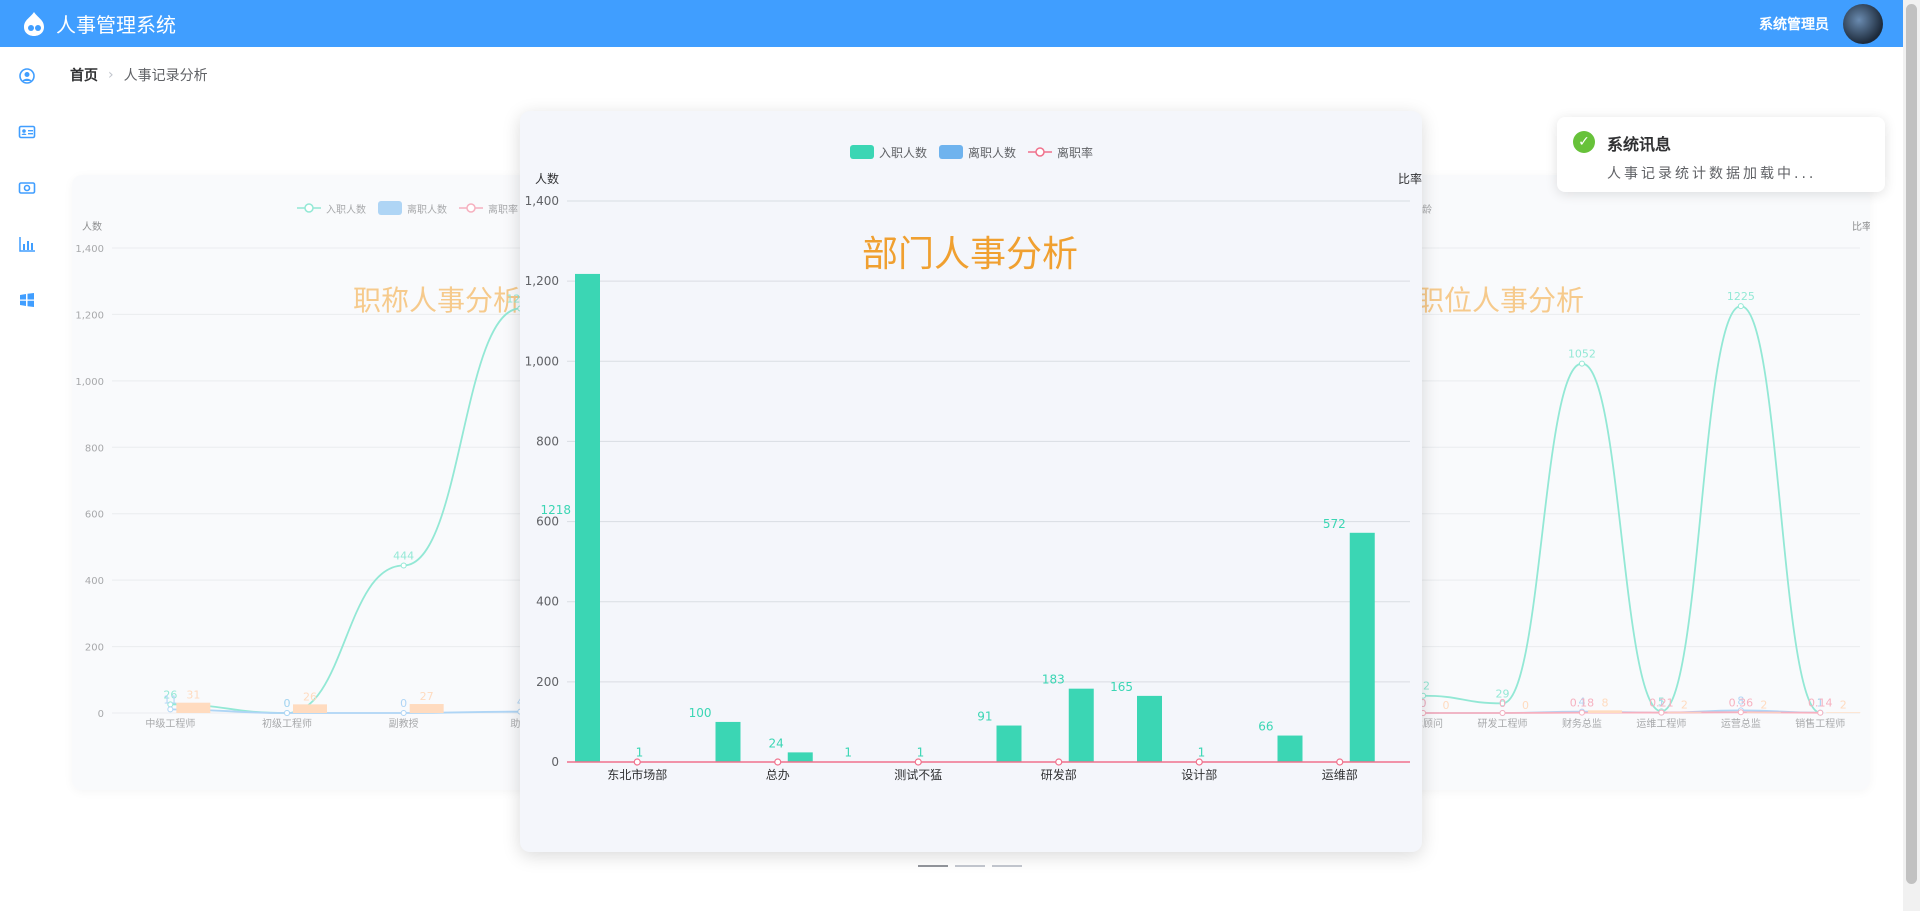 Image resolution: width=1920 pixels, height=911 pixels. I want to click on data-label: 0.18, so click(1582, 703).